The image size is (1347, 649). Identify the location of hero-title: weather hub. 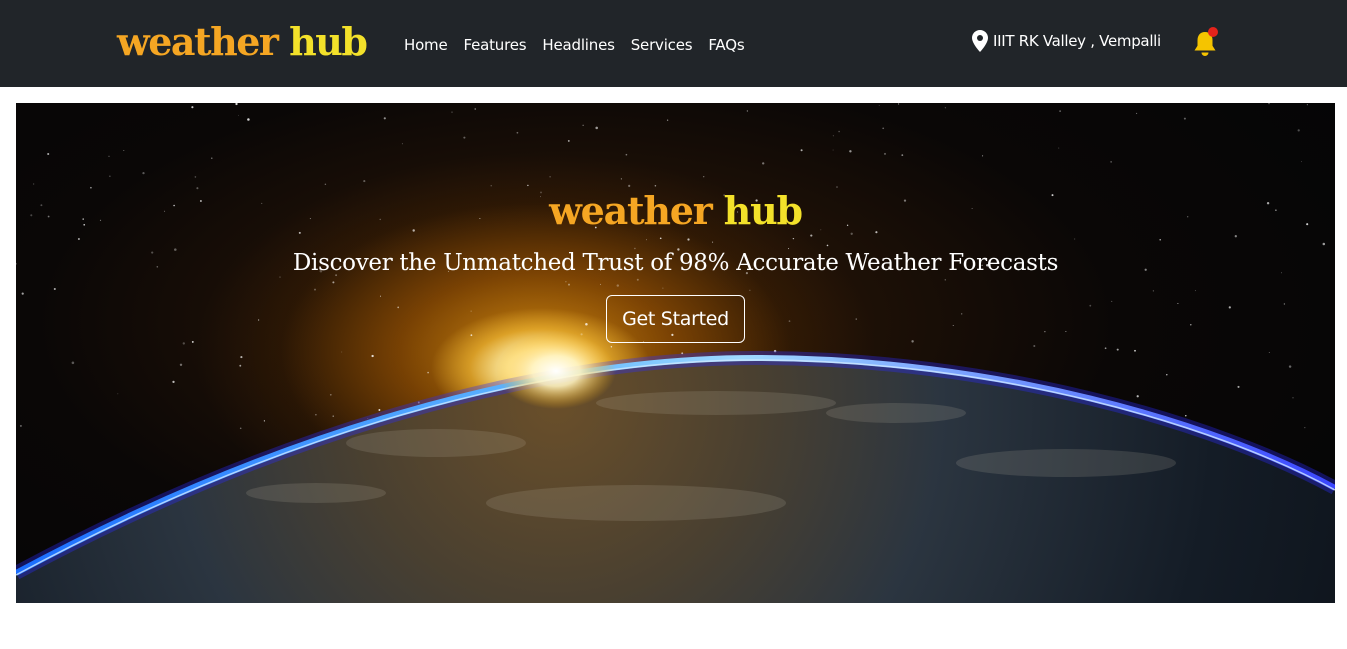
(675, 211).